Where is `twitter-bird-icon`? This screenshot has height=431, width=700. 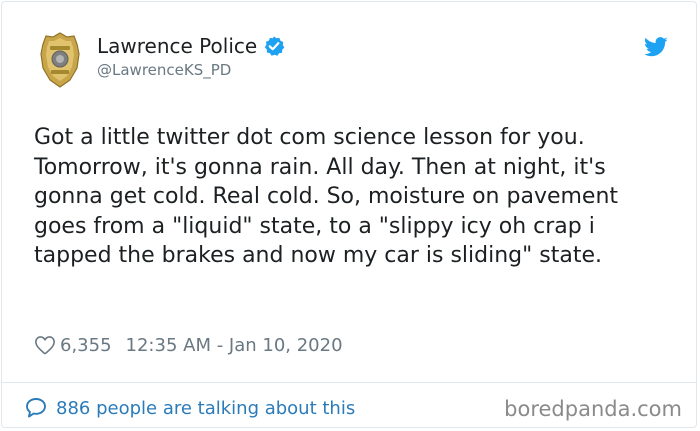 twitter-bird-icon is located at coordinates (656, 47).